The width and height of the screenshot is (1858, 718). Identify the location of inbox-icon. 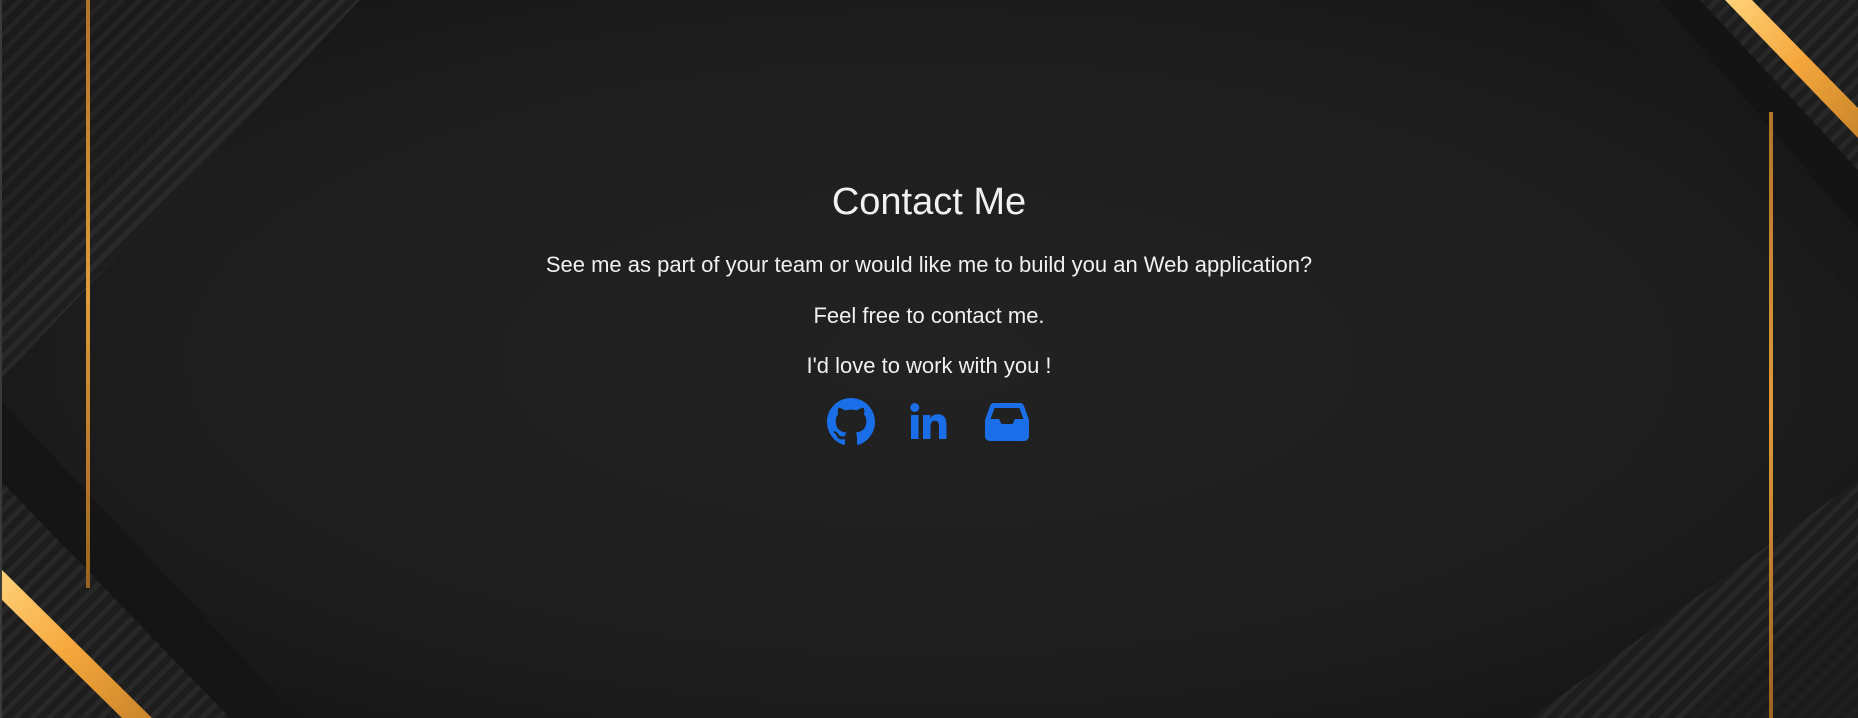
(1007, 422).